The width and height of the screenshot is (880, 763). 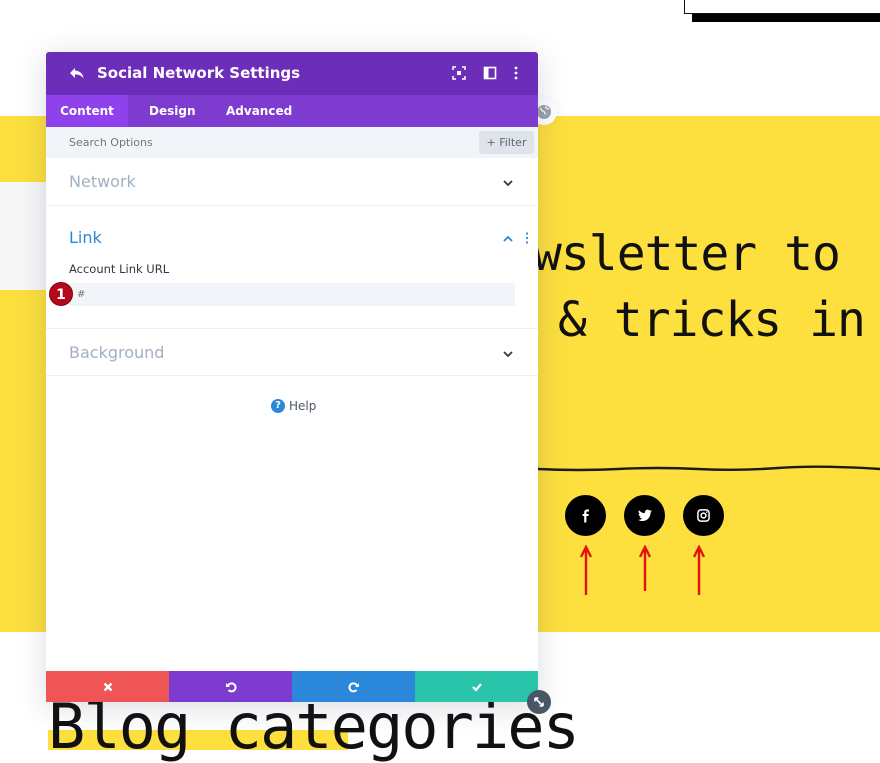 I want to click on section-background: Background, so click(x=292, y=352).